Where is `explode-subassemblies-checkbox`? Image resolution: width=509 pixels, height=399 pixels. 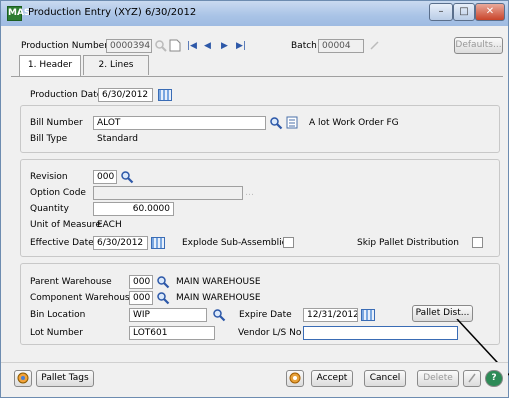
explode-subassemblies-checkbox is located at coordinates (288, 242).